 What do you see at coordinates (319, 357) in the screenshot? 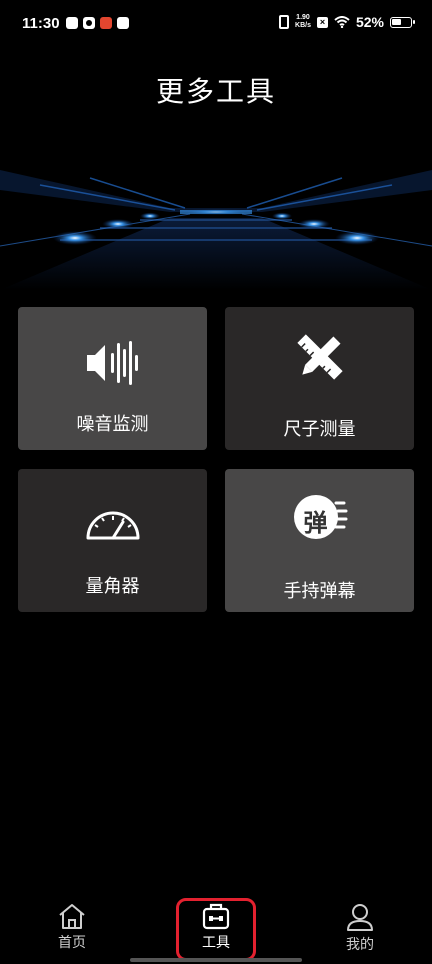
I see `ruler-pencil-icon` at bounding box center [319, 357].